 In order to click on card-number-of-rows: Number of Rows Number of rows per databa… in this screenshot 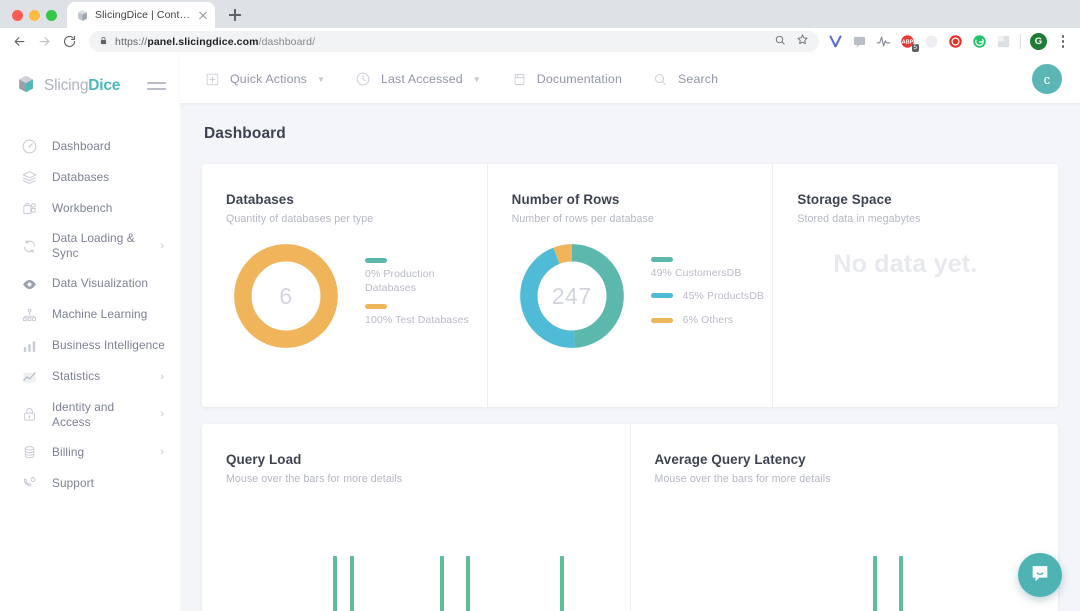, I will do `click(629, 285)`.